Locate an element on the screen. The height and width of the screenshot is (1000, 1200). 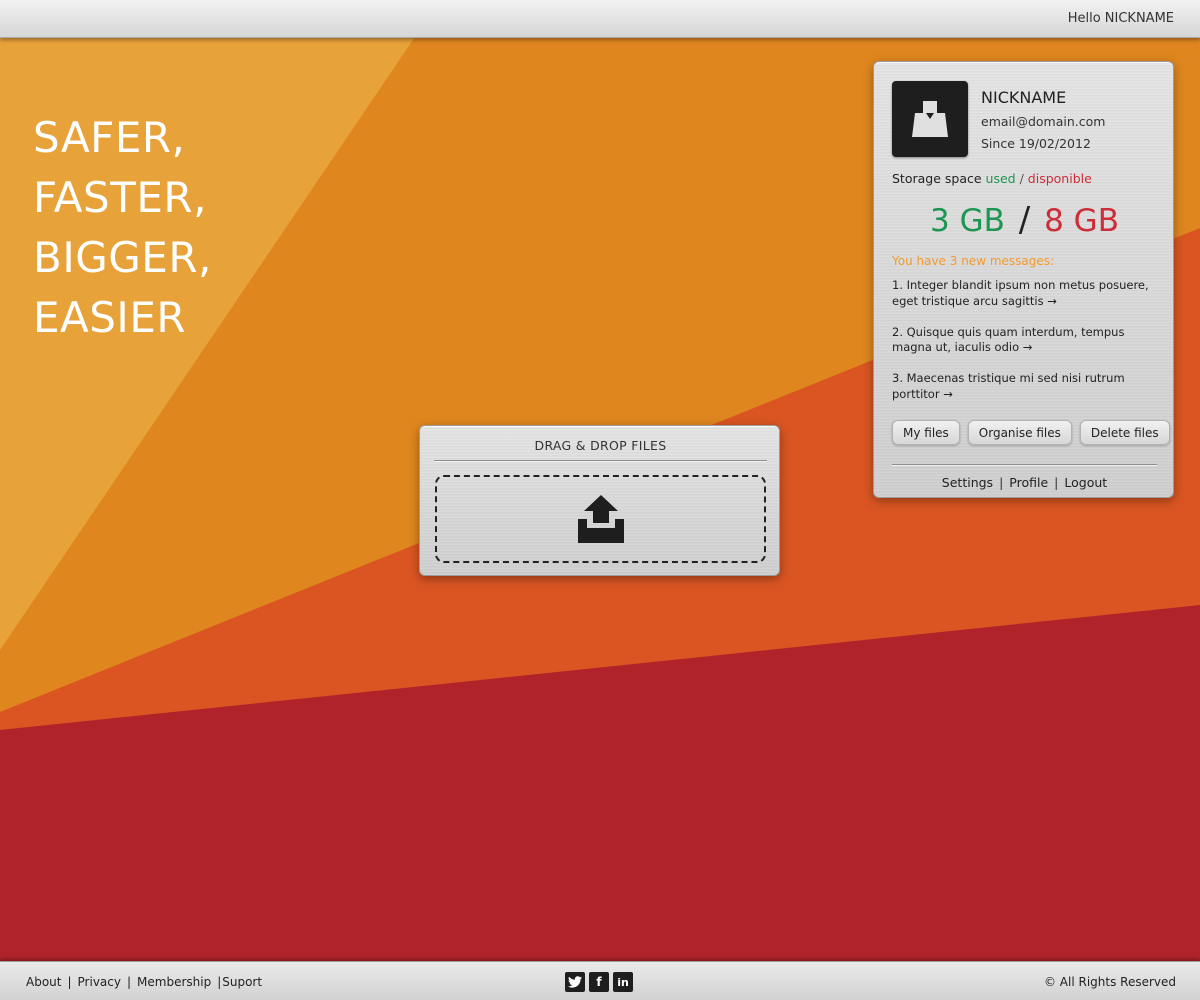
file-actions: My files Organise files Delete files is located at coordinates (1031, 432).